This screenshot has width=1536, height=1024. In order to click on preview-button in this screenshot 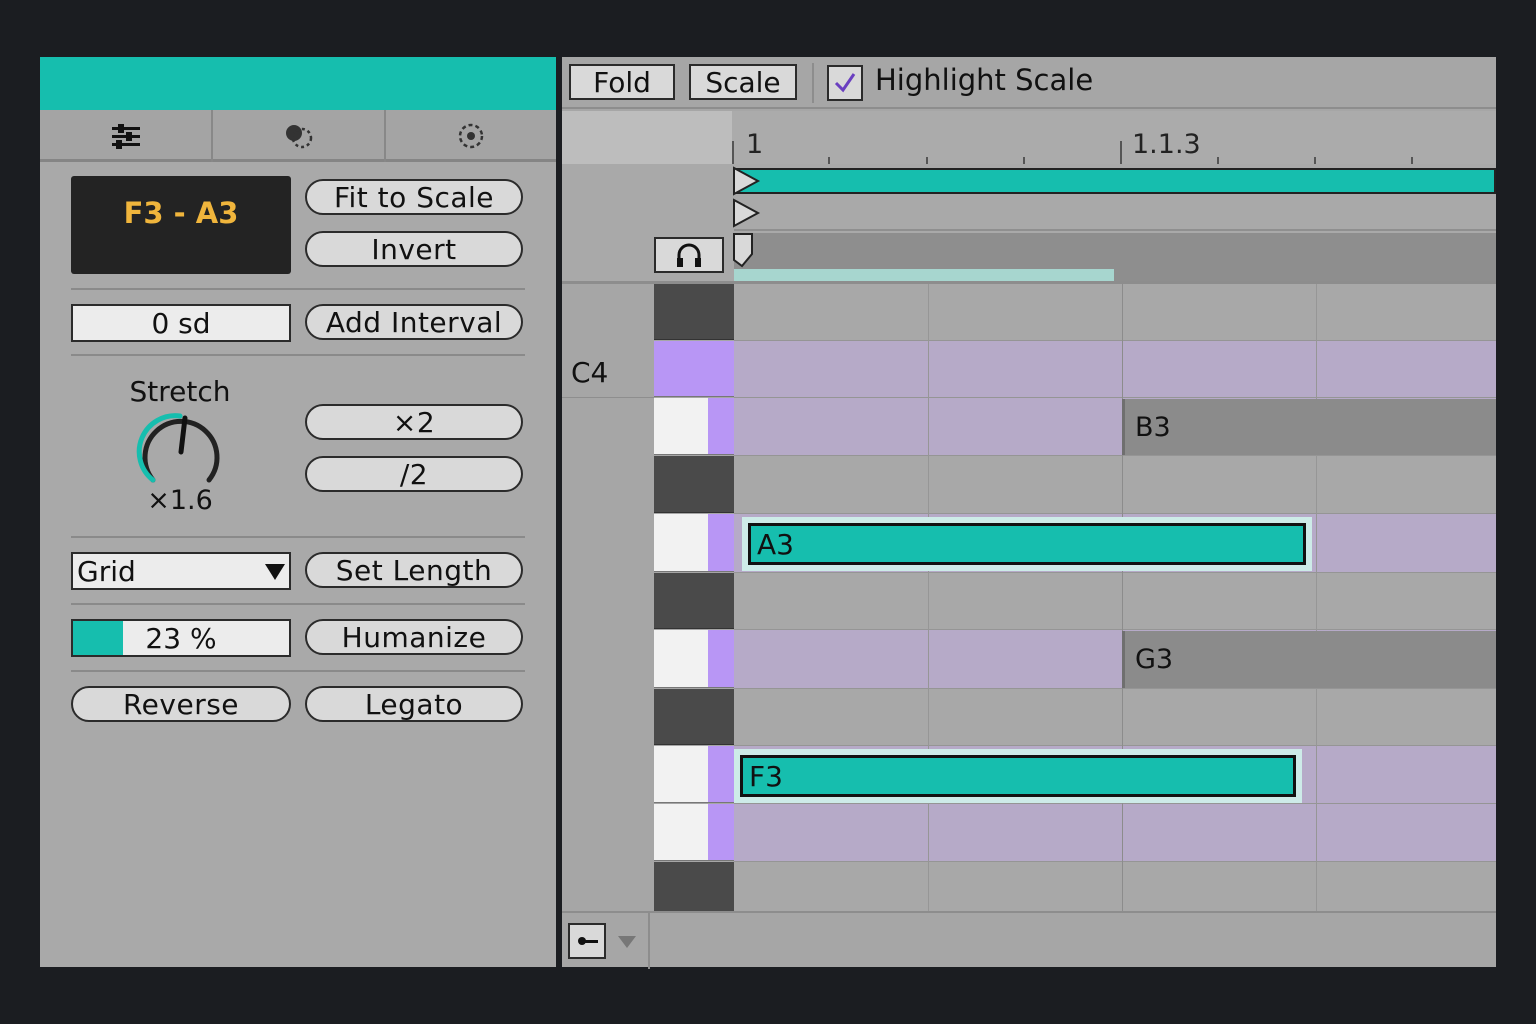, I will do `click(689, 255)`.